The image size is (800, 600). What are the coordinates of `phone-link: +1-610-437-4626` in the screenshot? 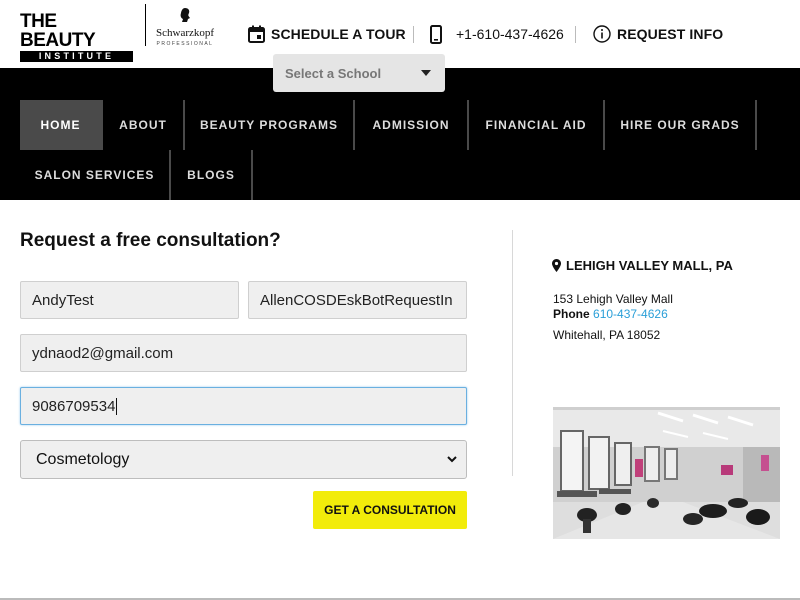 It's located at (497, 34).